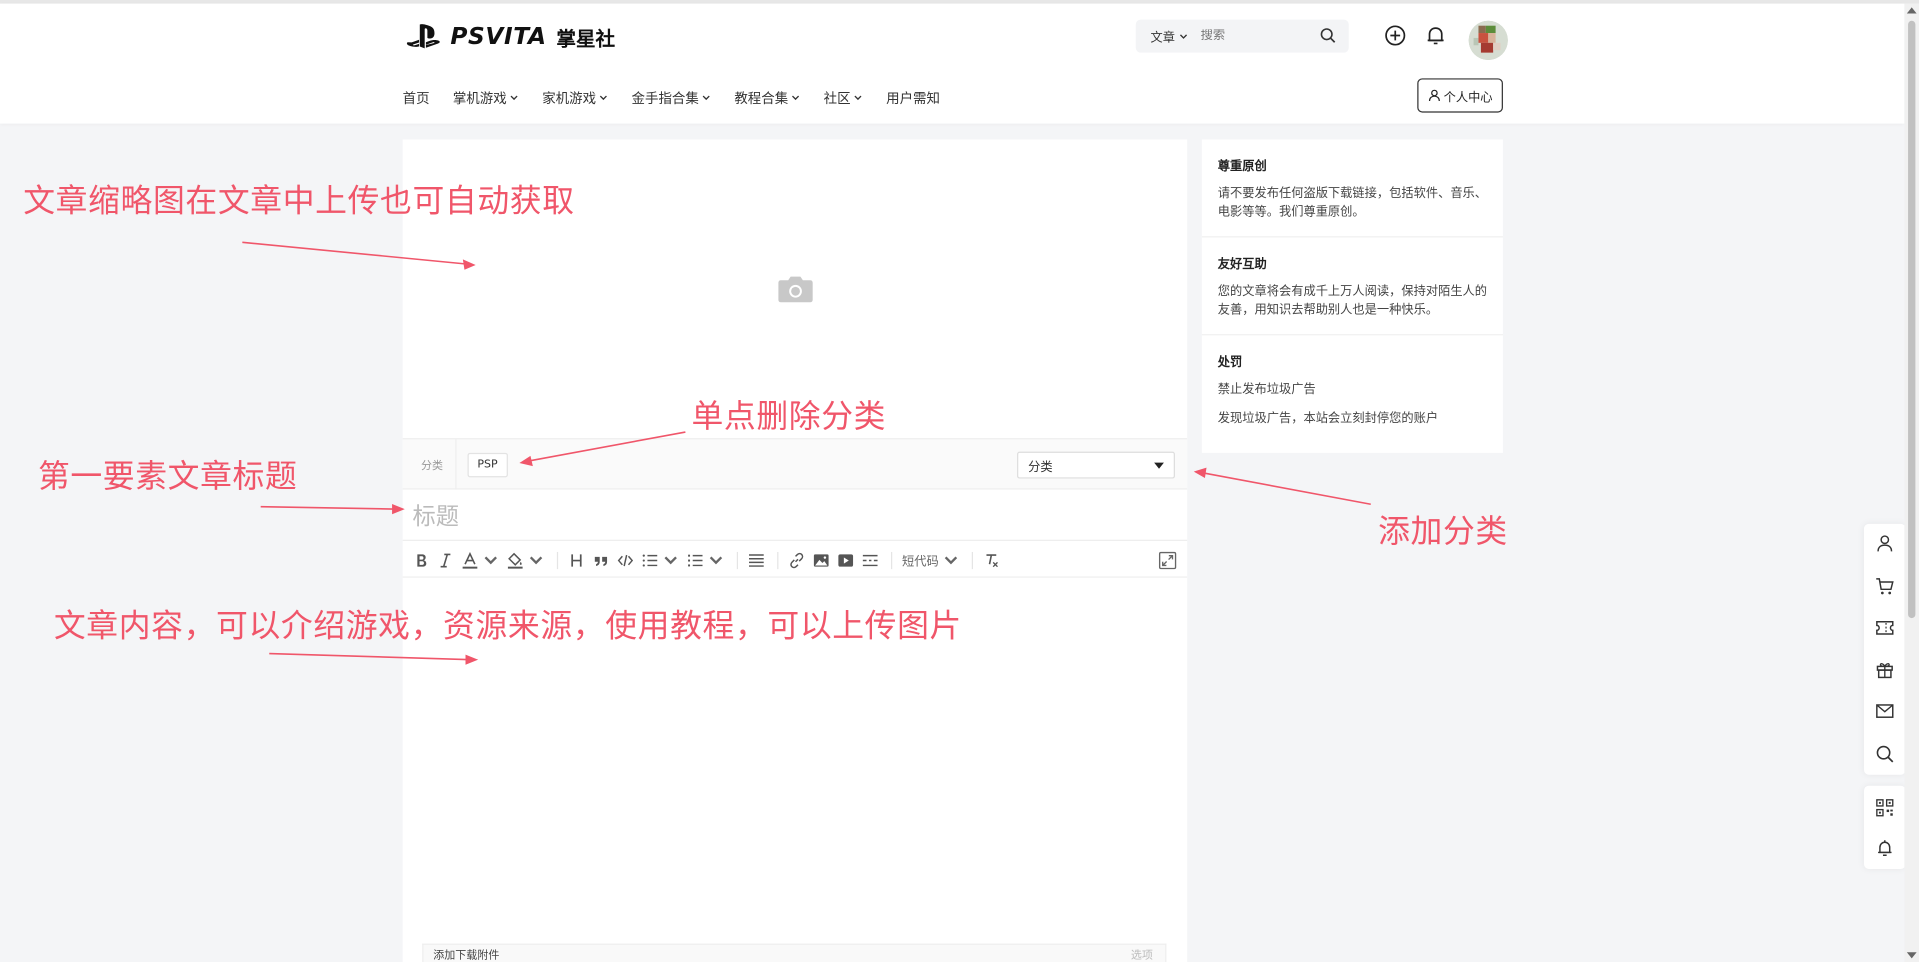 The width and height of the screenshot is (1919, 962). I want to click on video-icon, so click(846, 560).